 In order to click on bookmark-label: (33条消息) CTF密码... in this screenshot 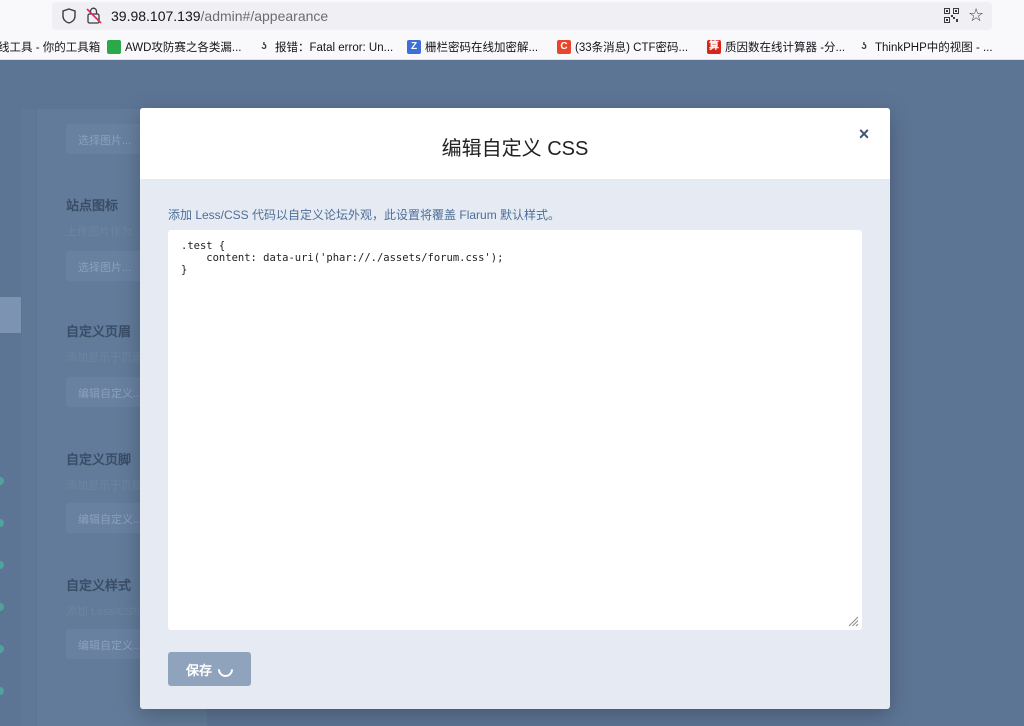, I will do `click(632, 48)`.